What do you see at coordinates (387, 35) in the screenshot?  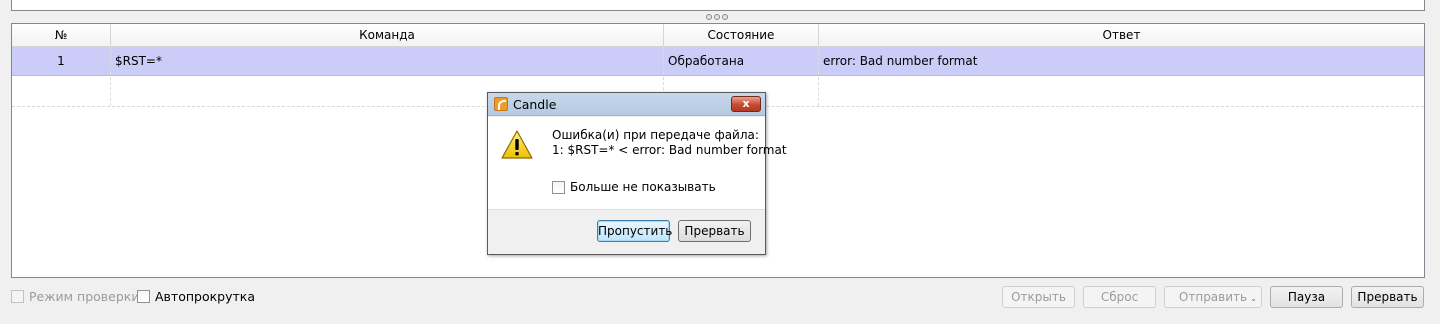 I see `column-header-command: Команда` at bounding box center [387, 35].